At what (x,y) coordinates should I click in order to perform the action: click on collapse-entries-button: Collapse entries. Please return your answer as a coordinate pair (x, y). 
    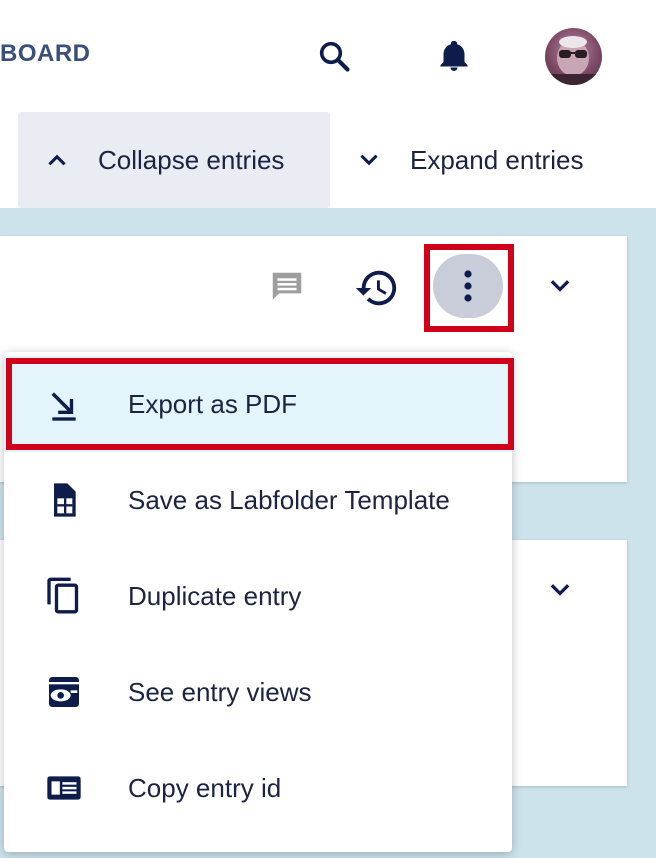
    Looking at the image, I should click on (174, 160).